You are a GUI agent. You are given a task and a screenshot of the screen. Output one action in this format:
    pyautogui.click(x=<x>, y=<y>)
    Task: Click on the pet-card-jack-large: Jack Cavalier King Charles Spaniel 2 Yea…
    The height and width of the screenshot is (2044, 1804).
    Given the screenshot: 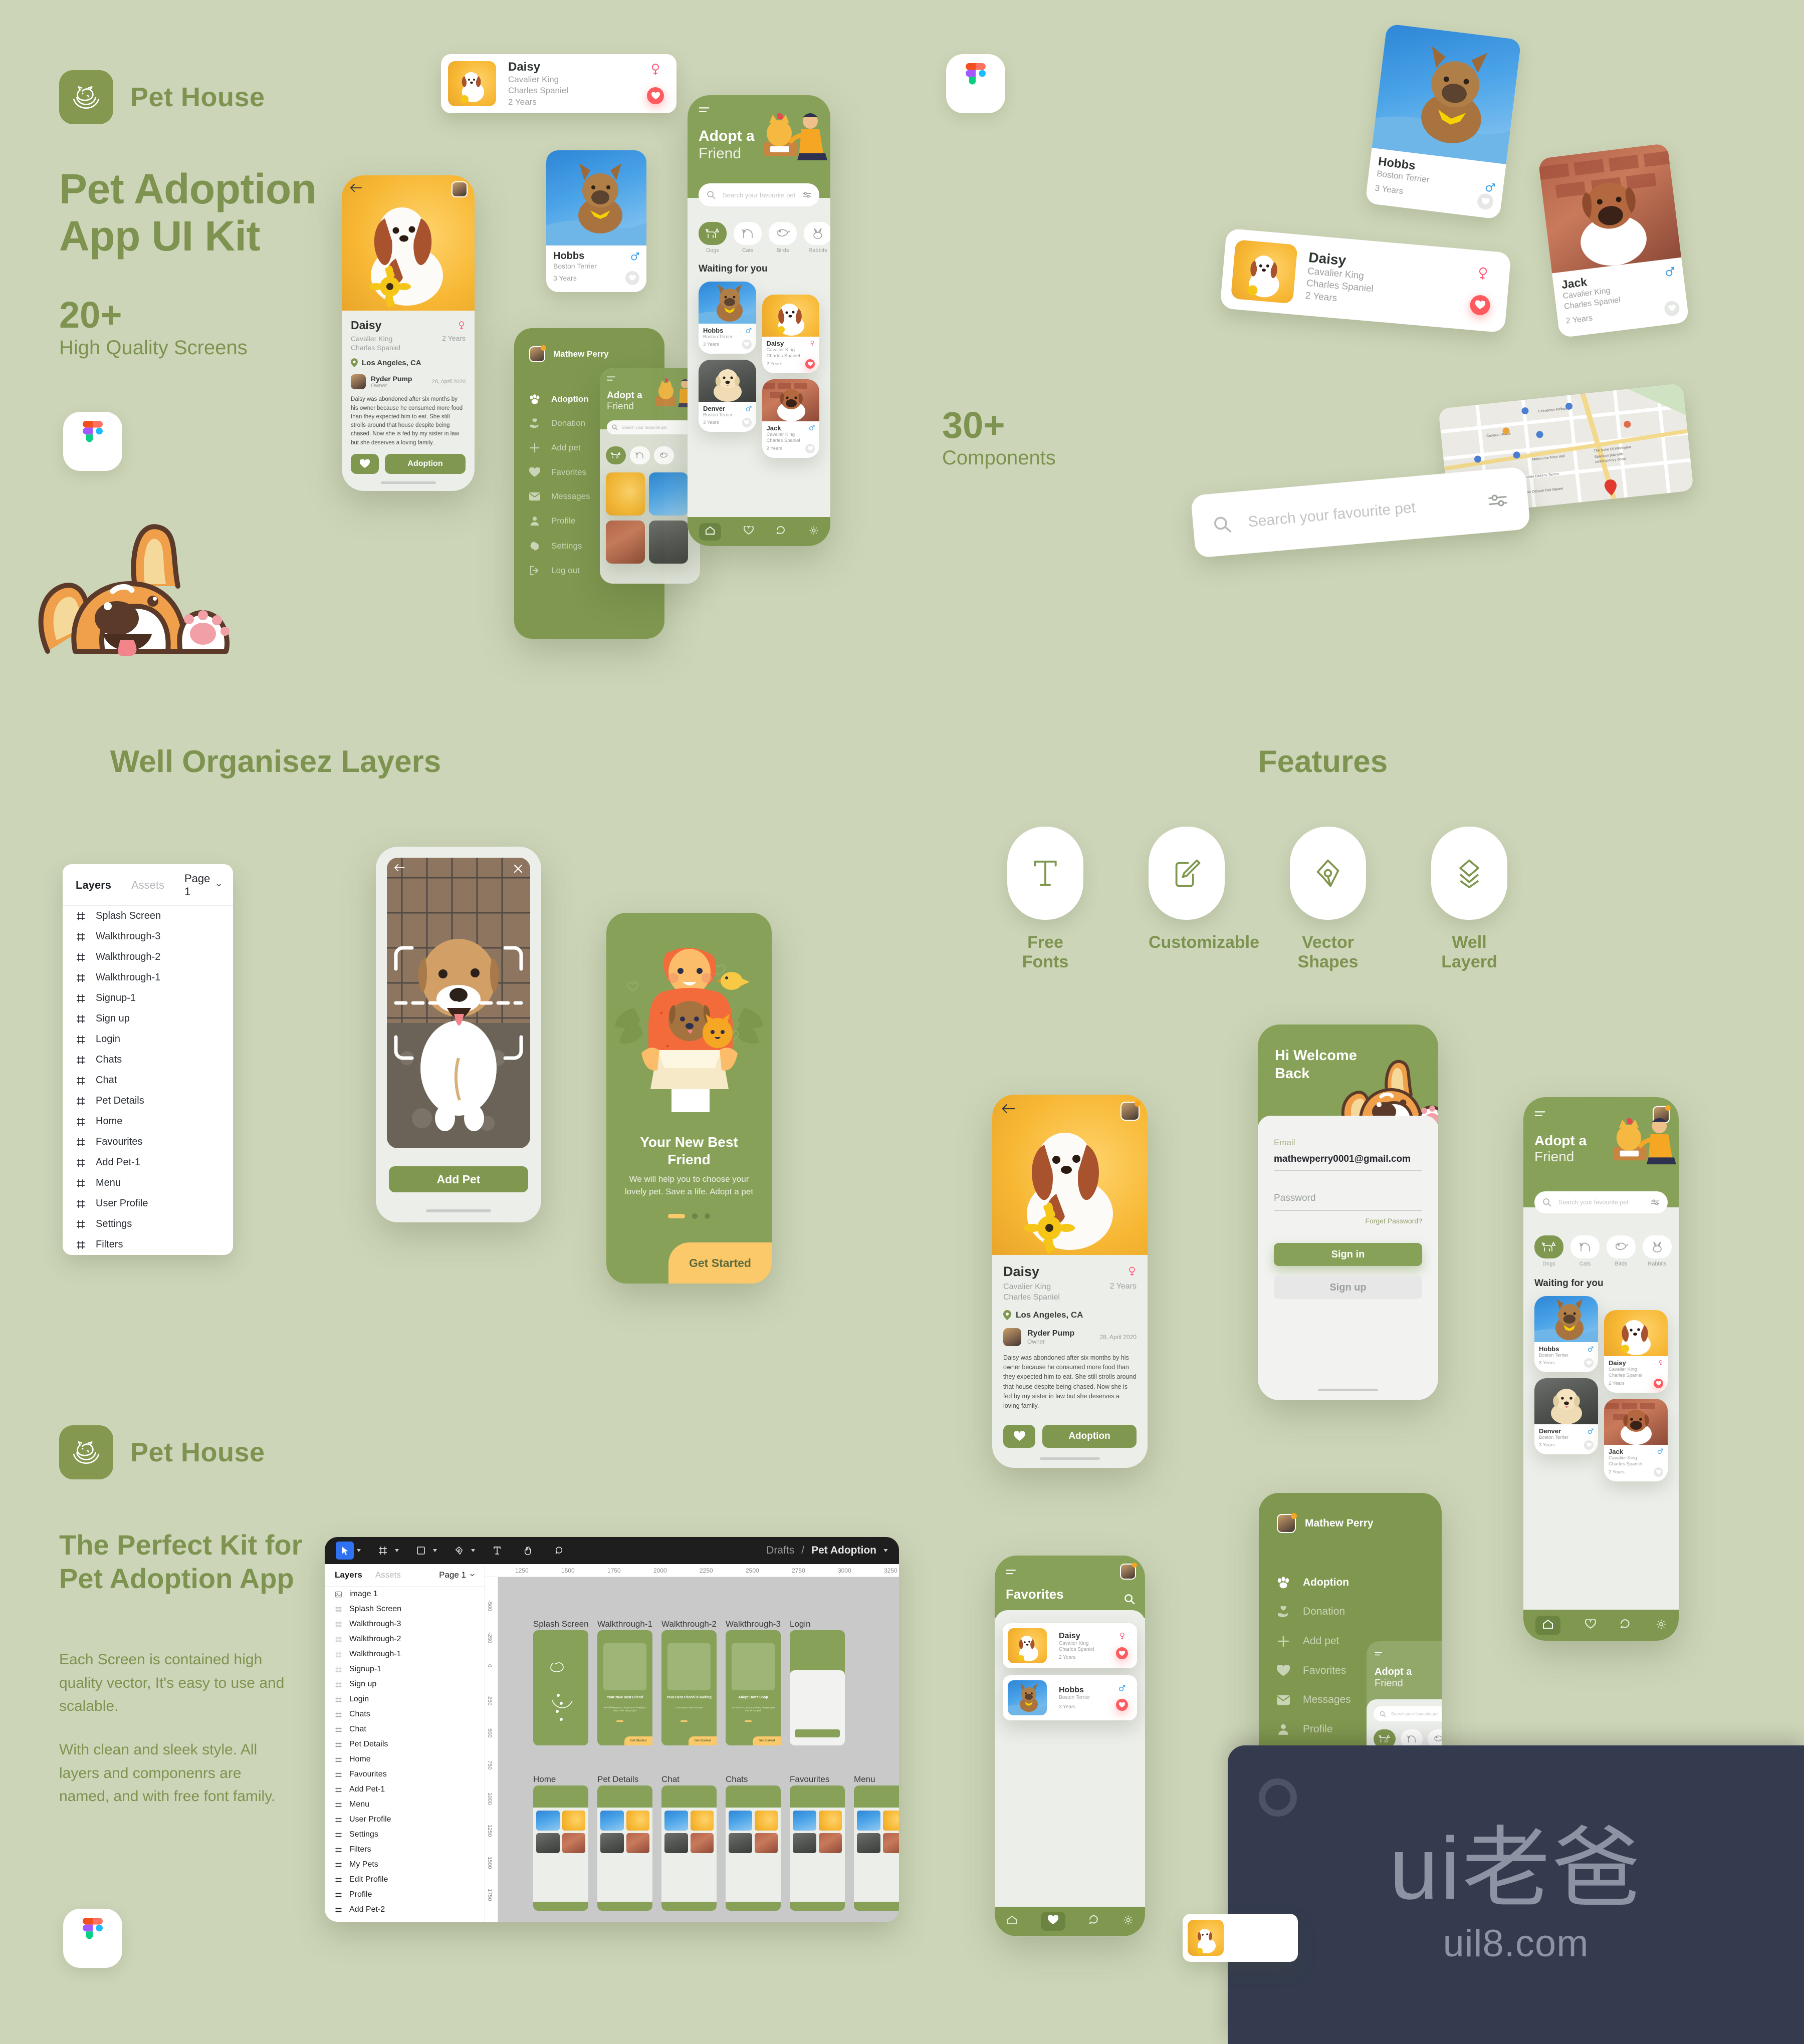 What is the action you would take?
    pyautogui.click(x=1613, y=240)
    